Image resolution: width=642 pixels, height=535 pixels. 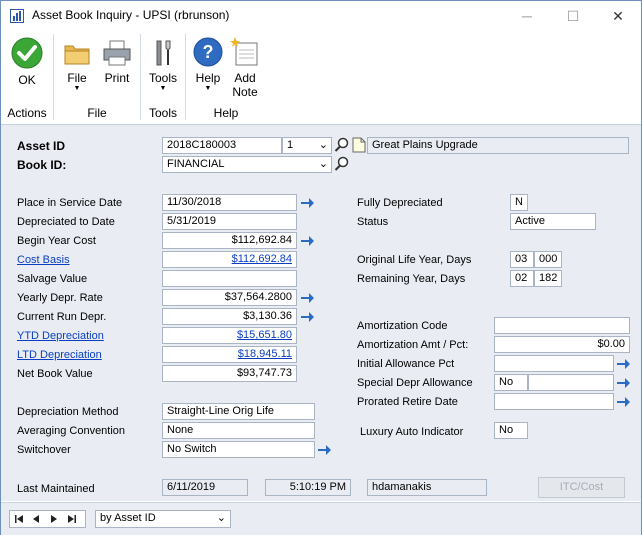 What do you see at coordinates (548, 278) in the screenshot?
I see `remaining-life-days: 182` at bounding box center [548, 278].